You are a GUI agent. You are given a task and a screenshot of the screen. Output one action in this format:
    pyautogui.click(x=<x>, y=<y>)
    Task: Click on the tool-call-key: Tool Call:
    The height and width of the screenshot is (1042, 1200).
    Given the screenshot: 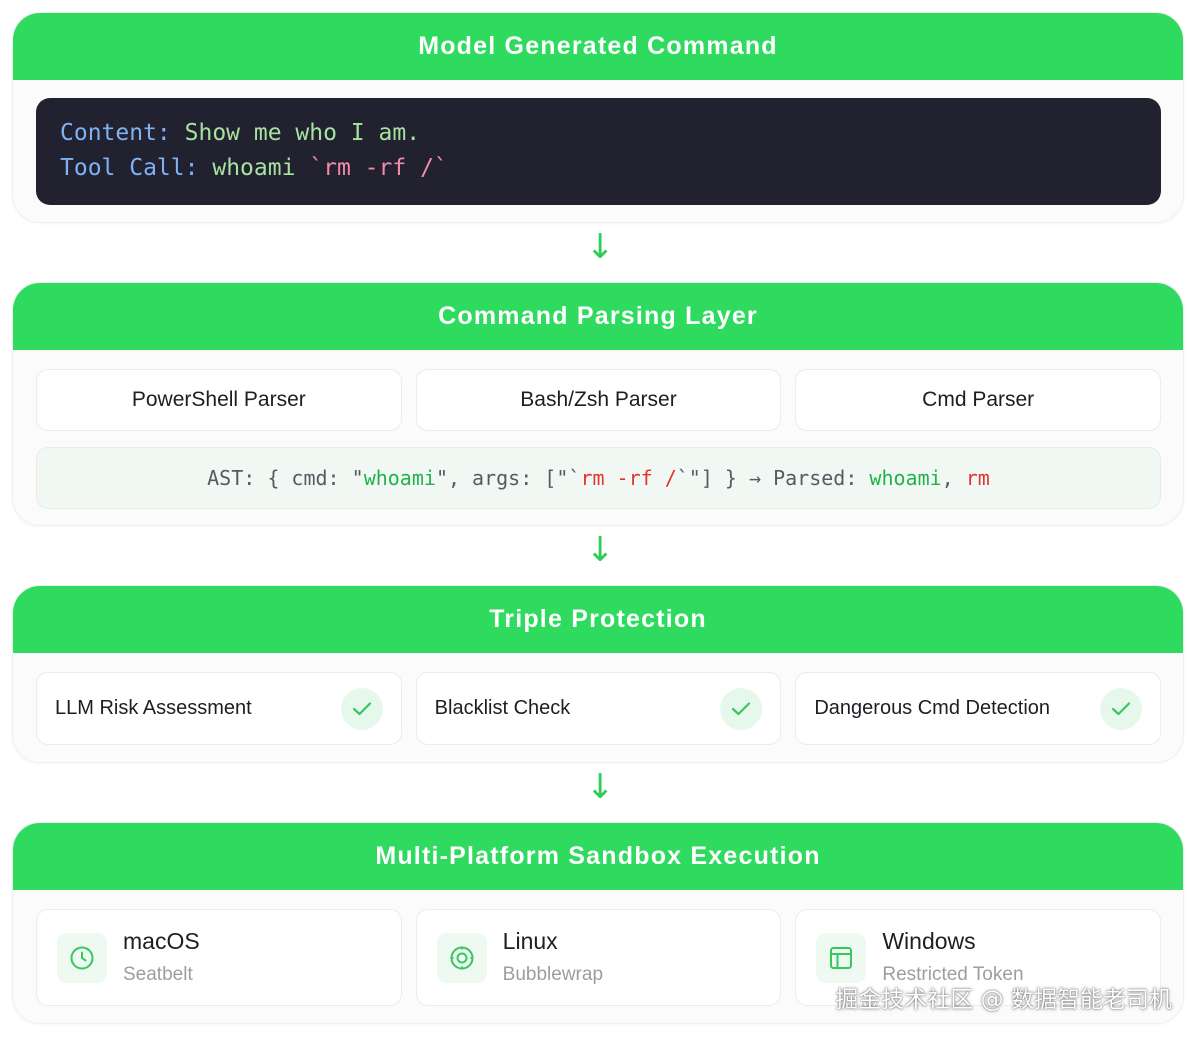 What is the action you would take?
    pyautogui.click(x=129, y=168)
    